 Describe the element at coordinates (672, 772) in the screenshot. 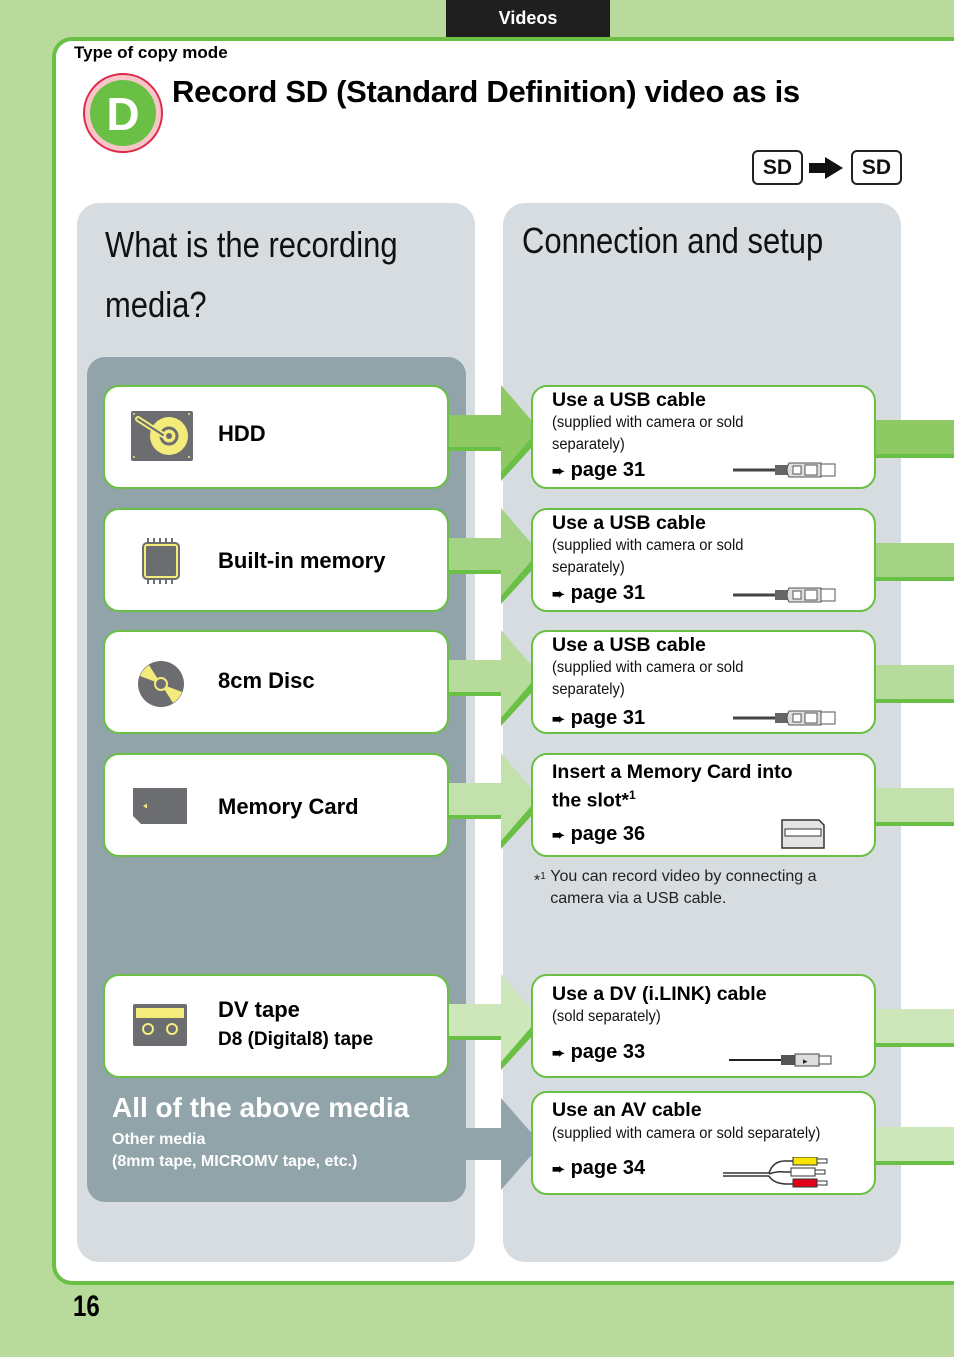

I see `title-line: Insert a Memory Card into` at that location.